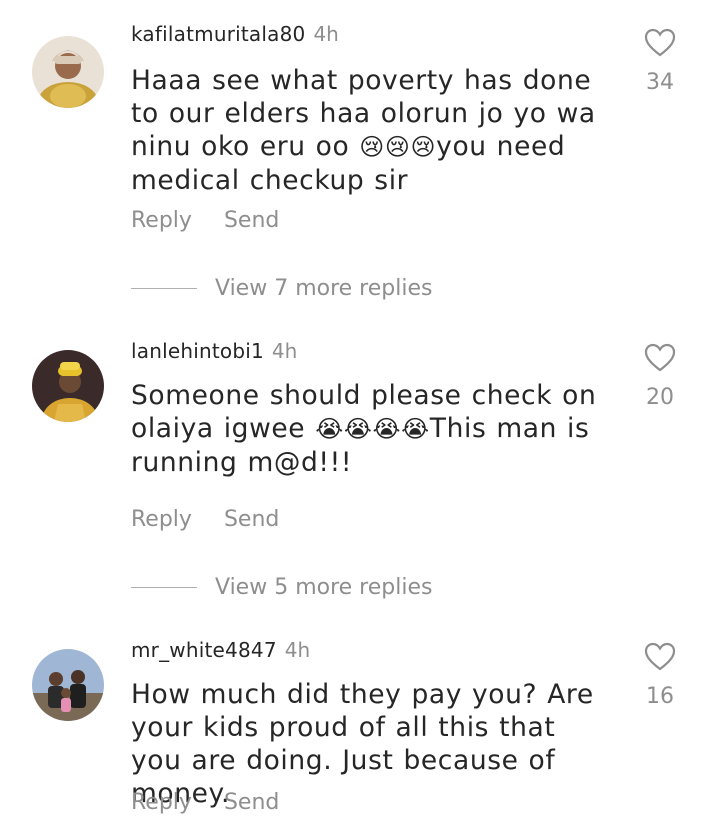  I want to click on username: mr_white4847, so click(204, 650).